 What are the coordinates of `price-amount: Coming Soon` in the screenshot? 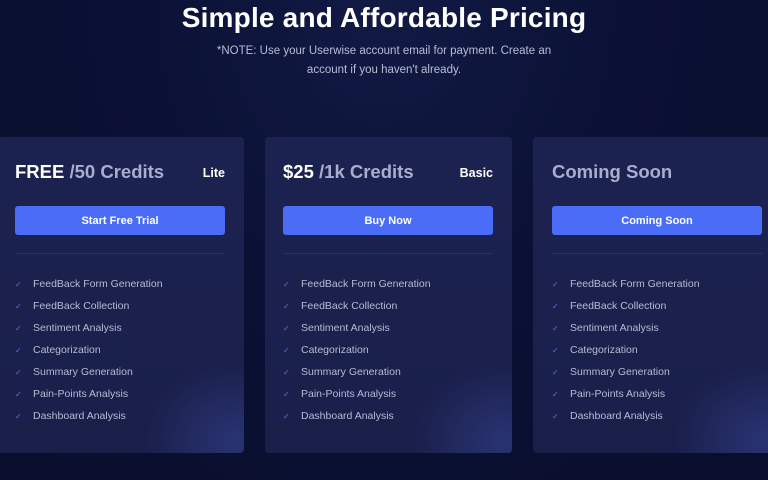 It's located at (612, 171).